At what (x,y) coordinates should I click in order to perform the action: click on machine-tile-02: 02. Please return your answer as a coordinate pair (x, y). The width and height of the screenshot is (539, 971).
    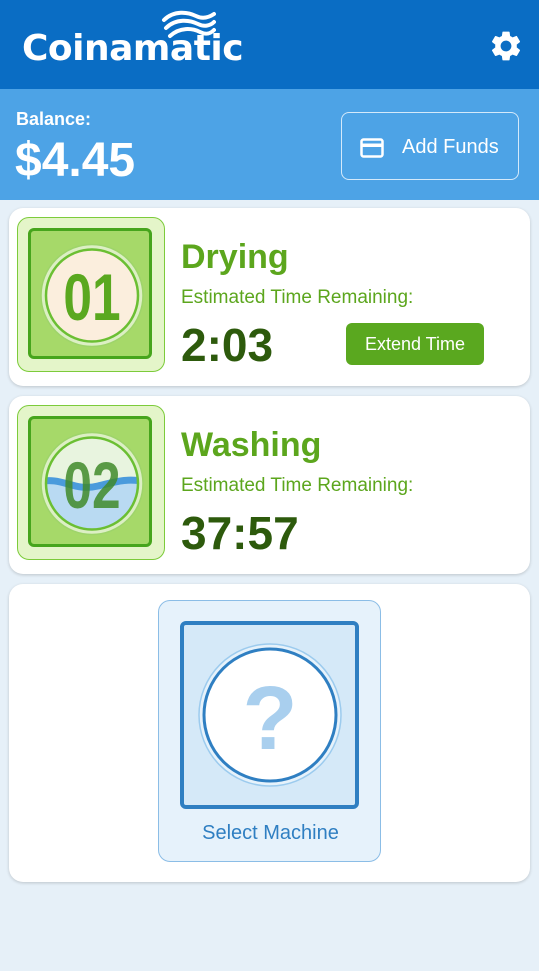
    Looking at the image, I should click on (91, 482).